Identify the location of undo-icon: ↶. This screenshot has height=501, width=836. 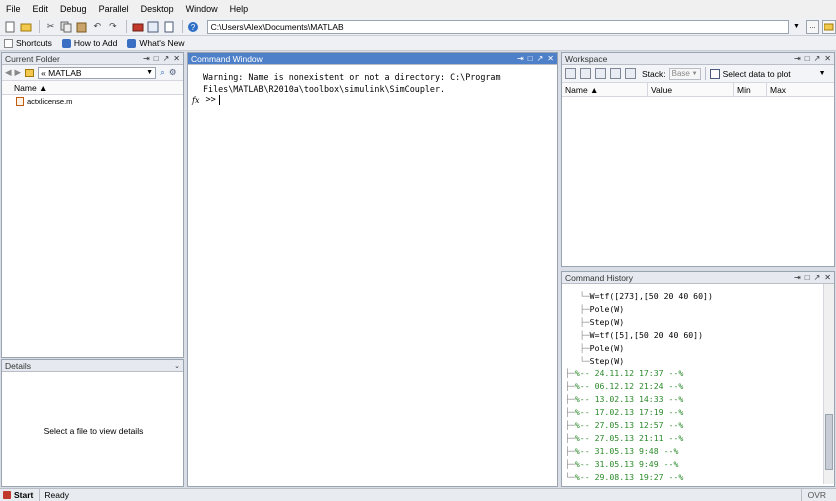
(97, 26).